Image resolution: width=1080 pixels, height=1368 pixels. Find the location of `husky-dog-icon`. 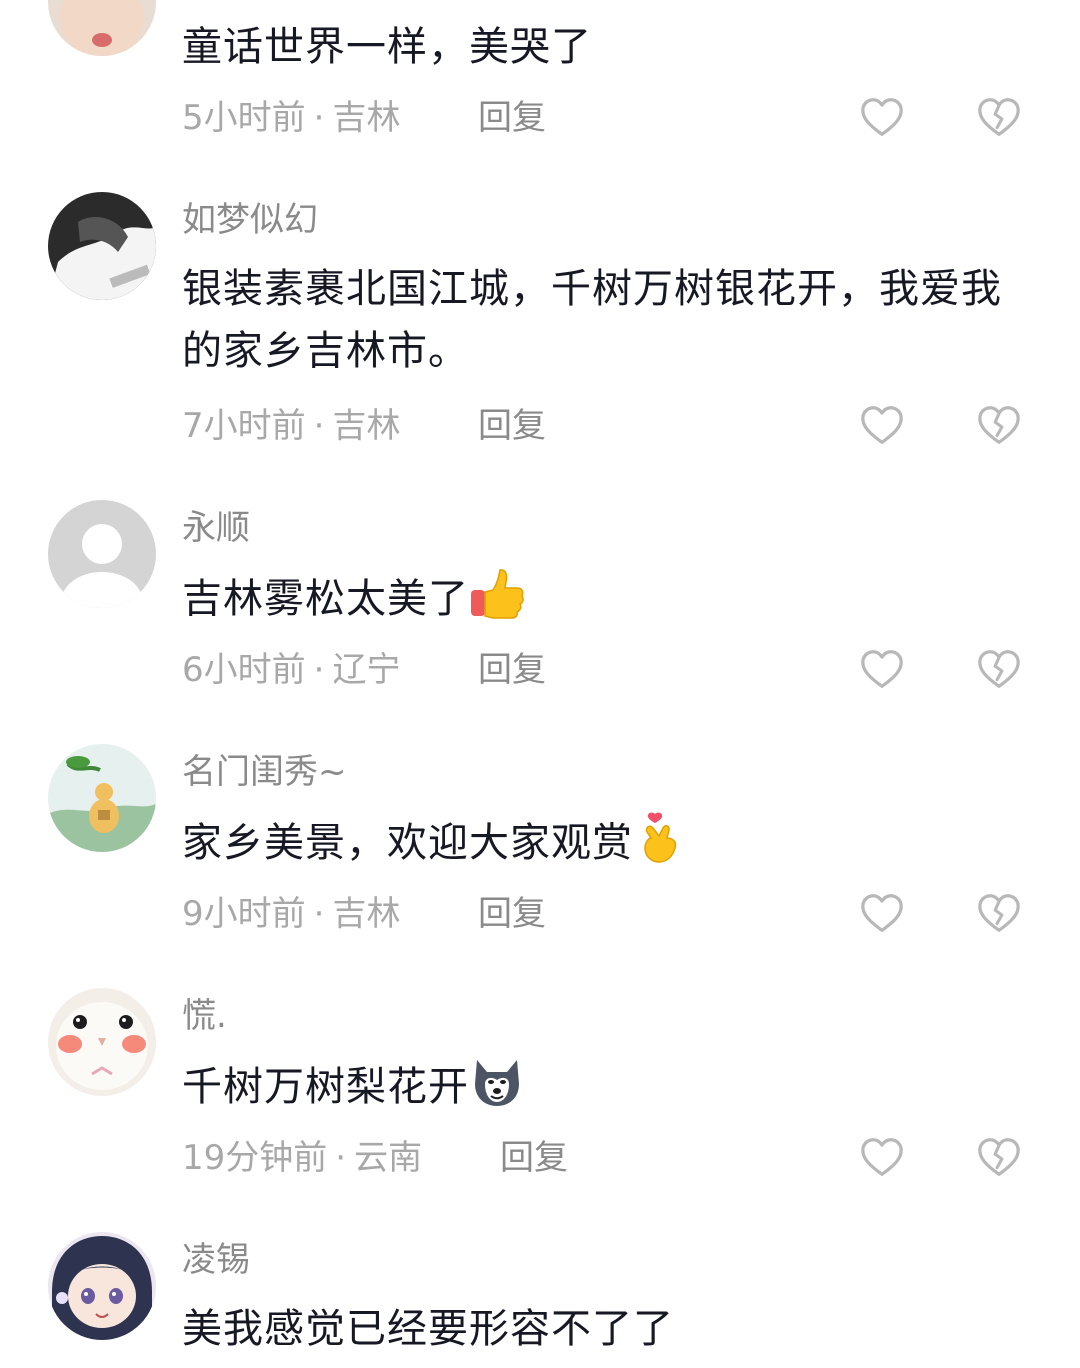

husky-dog-icon is located at coordinates (497, 1082).